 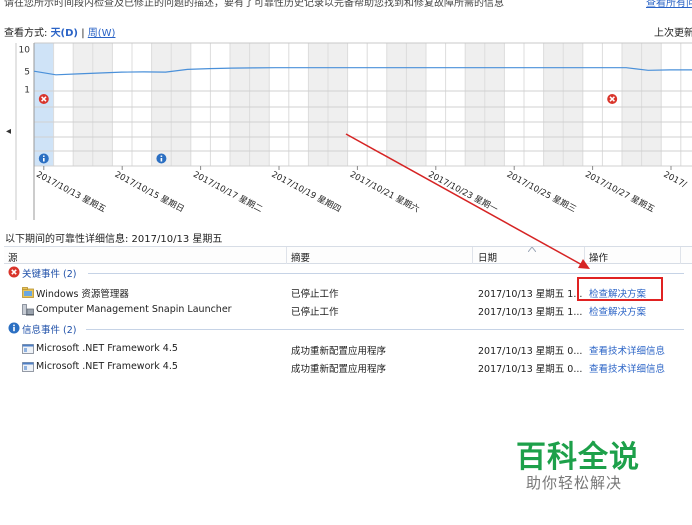 I want to click on x-tick-label: 2017/10/17 星期二, so click(x=227, y=192).